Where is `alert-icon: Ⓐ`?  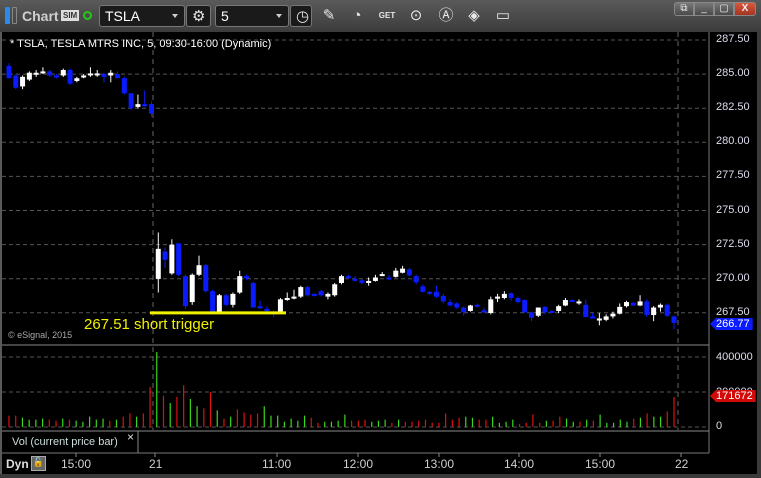
alert-icon: Ⓐ is located at coordinates (446, 16).